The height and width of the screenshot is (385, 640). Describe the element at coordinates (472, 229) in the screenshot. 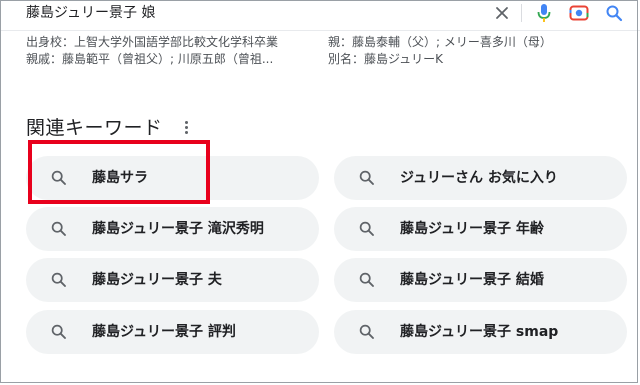

I see `related-keyword-label: 藤島ジュリー景子 年齢` at that location.